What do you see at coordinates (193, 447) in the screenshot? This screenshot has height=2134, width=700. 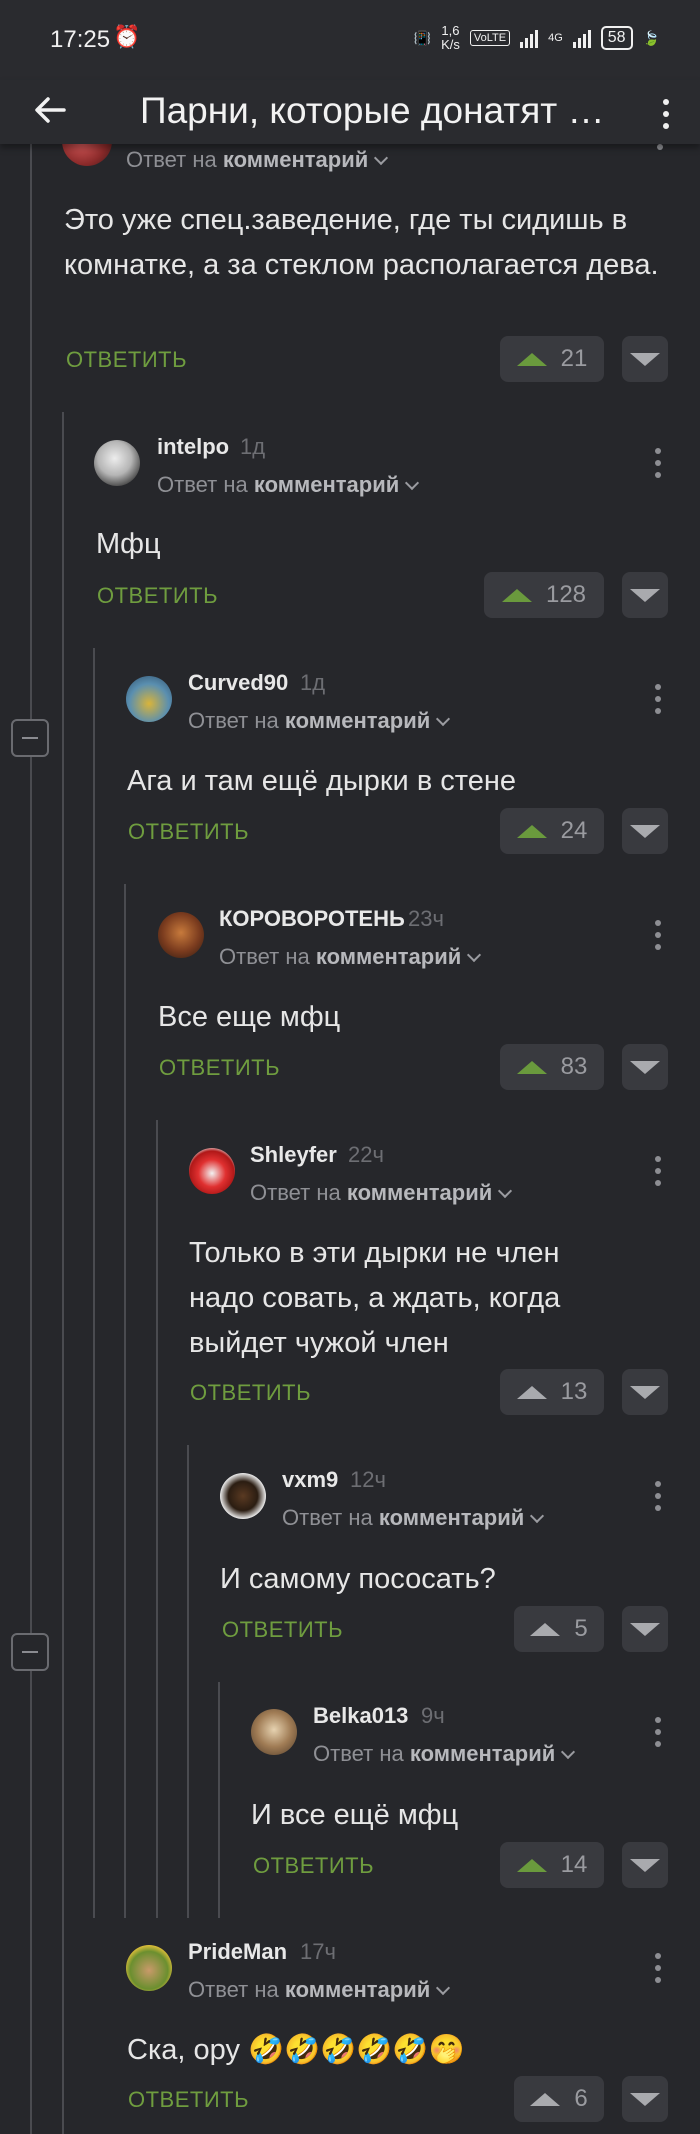 I see `comment-author: intelpo` at bounding box center [193, 447].